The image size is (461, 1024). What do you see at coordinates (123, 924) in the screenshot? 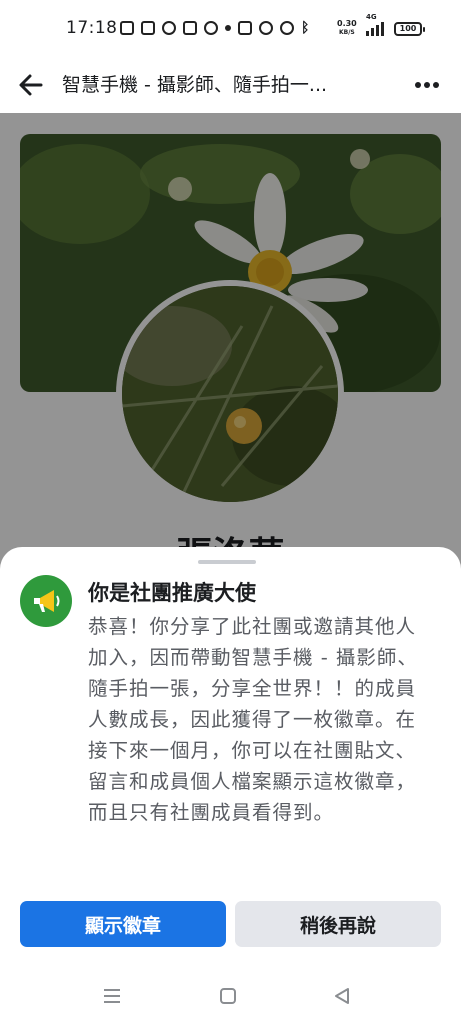
I see `show-badge-button: 顯示徽章` at bounding box center [123, 924].